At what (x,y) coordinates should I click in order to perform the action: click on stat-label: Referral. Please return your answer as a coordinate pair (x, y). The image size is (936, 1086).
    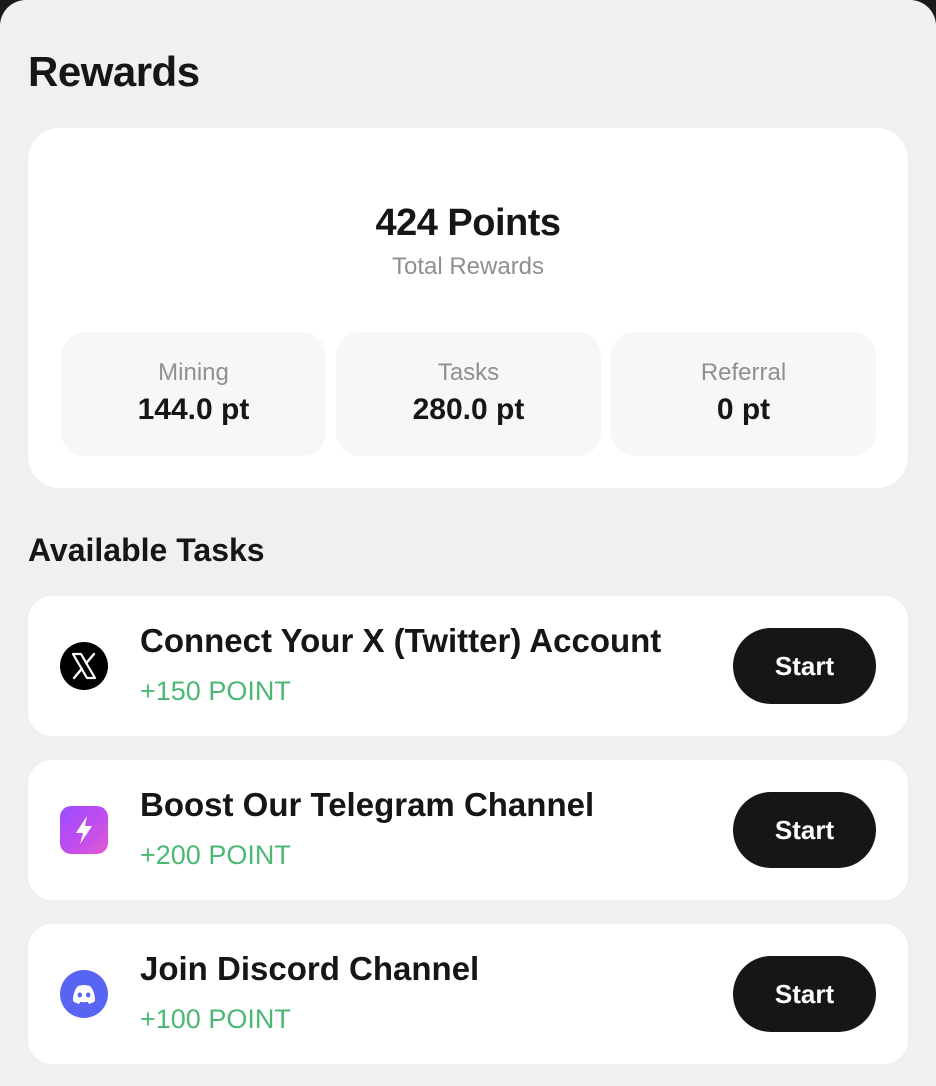
    Looking at the image, I should click on (743, 372).